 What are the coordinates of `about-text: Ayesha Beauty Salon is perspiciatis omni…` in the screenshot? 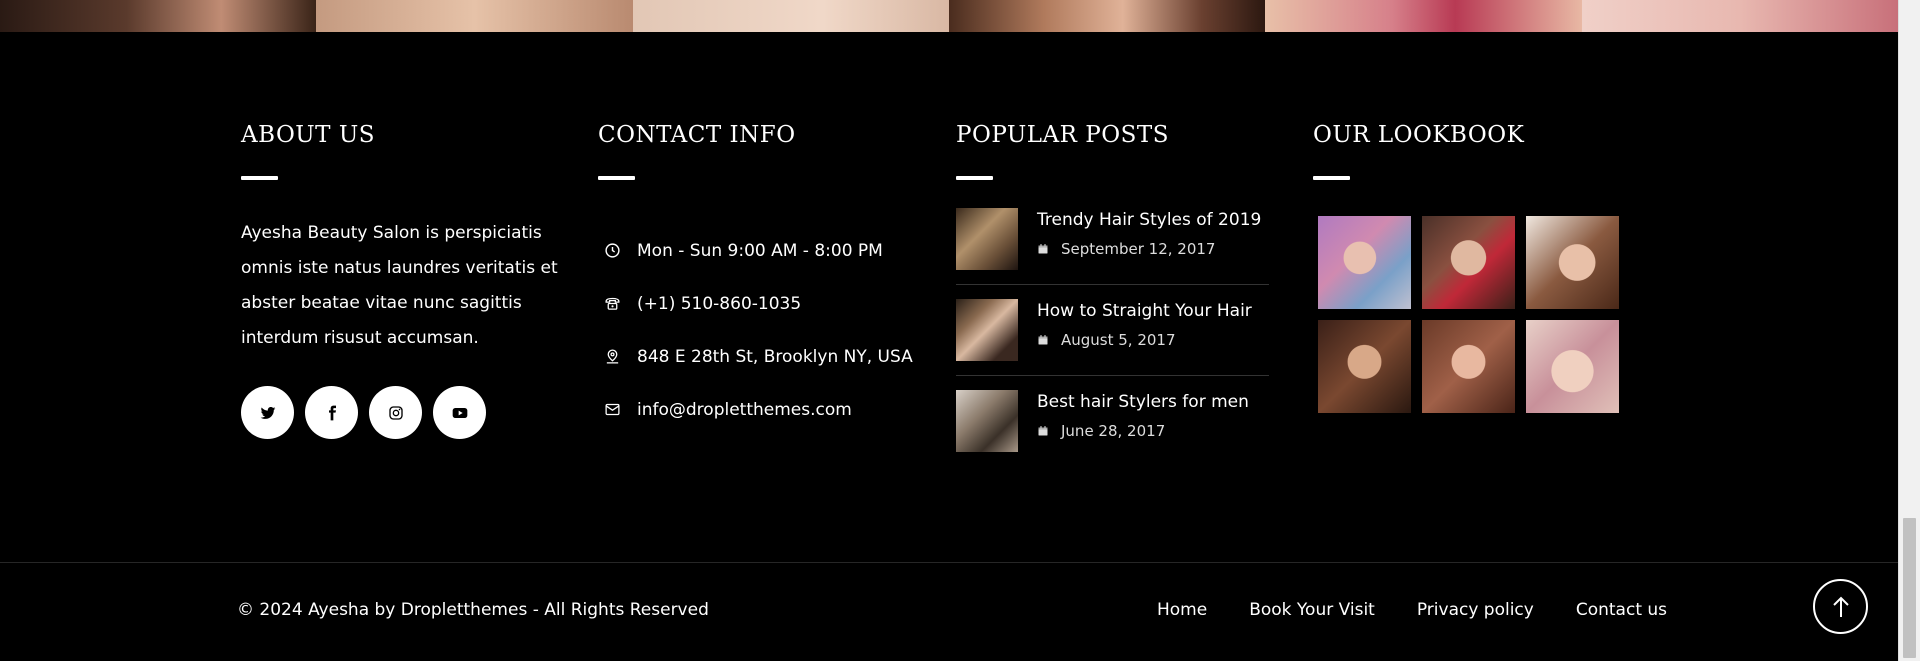 It's located at (399, 285).